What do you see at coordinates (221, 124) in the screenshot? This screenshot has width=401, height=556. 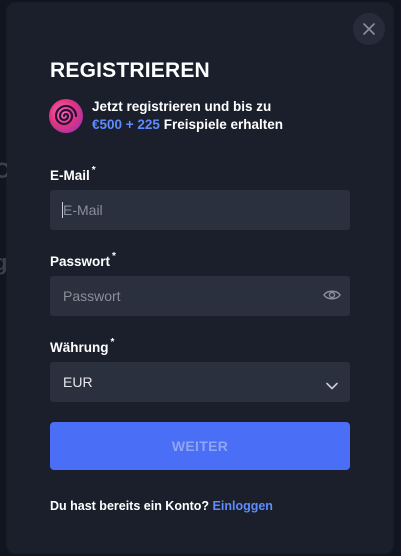 I see `promo-line2-rest: Freispiele erhalten` at bounding box center [221, 124].